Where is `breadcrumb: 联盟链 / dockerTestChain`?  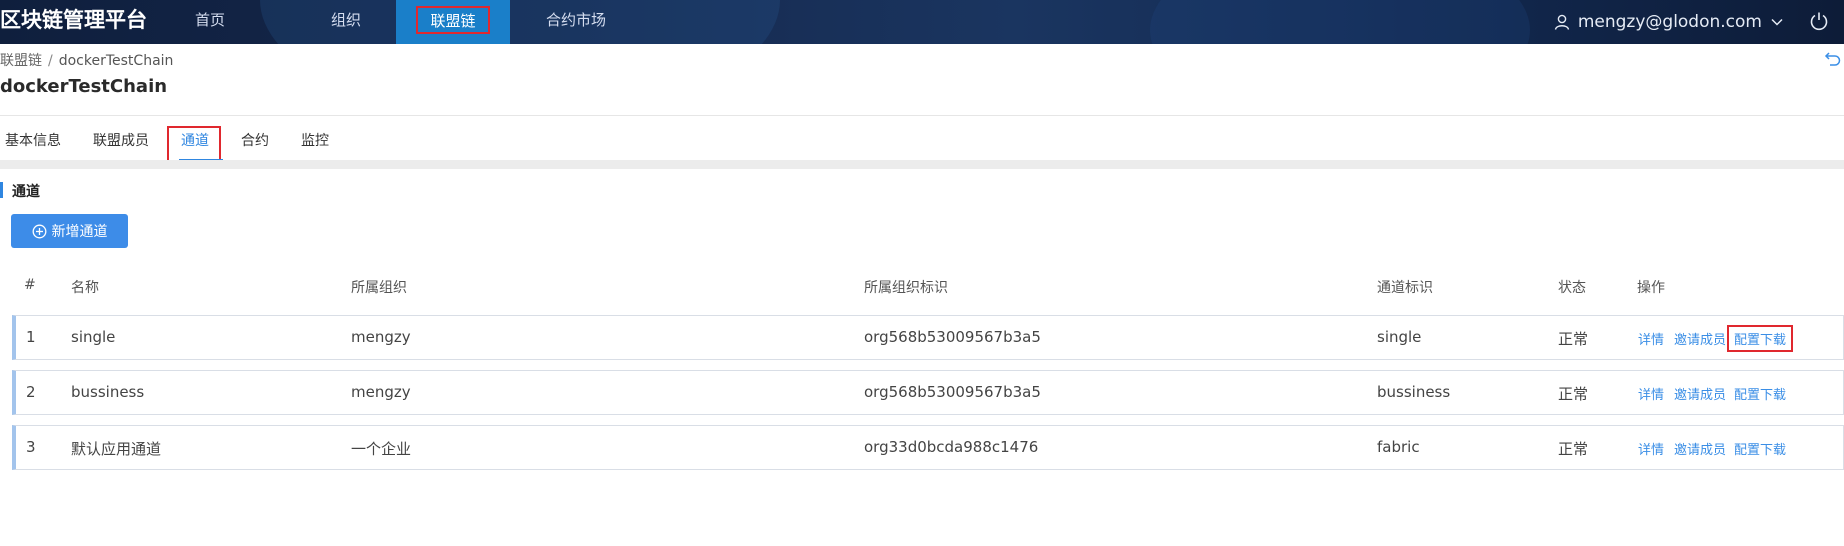
breadcrumb: 联盟链 / dockerTestChain is located at coordinates (86, 60).